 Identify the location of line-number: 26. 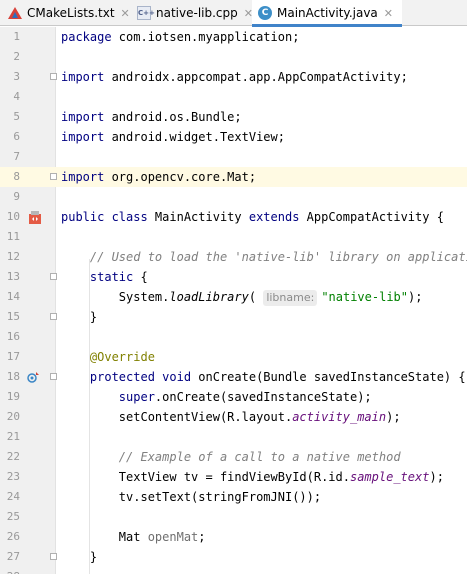
(13, 536).